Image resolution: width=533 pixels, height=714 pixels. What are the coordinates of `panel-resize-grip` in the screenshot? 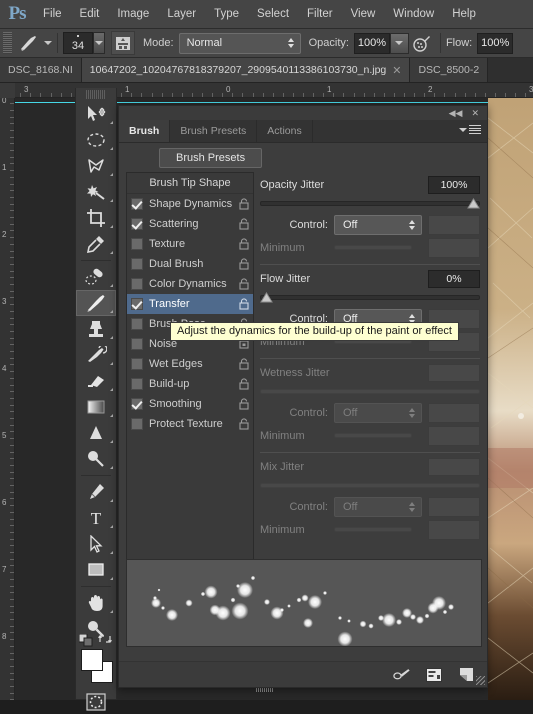 It's located at (480, 680).